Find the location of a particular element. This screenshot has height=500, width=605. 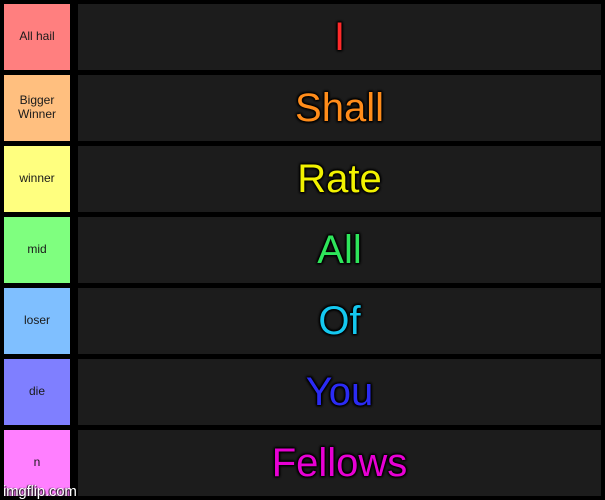

tier-item-text-2: Shall is located at coordinates (339, 108).